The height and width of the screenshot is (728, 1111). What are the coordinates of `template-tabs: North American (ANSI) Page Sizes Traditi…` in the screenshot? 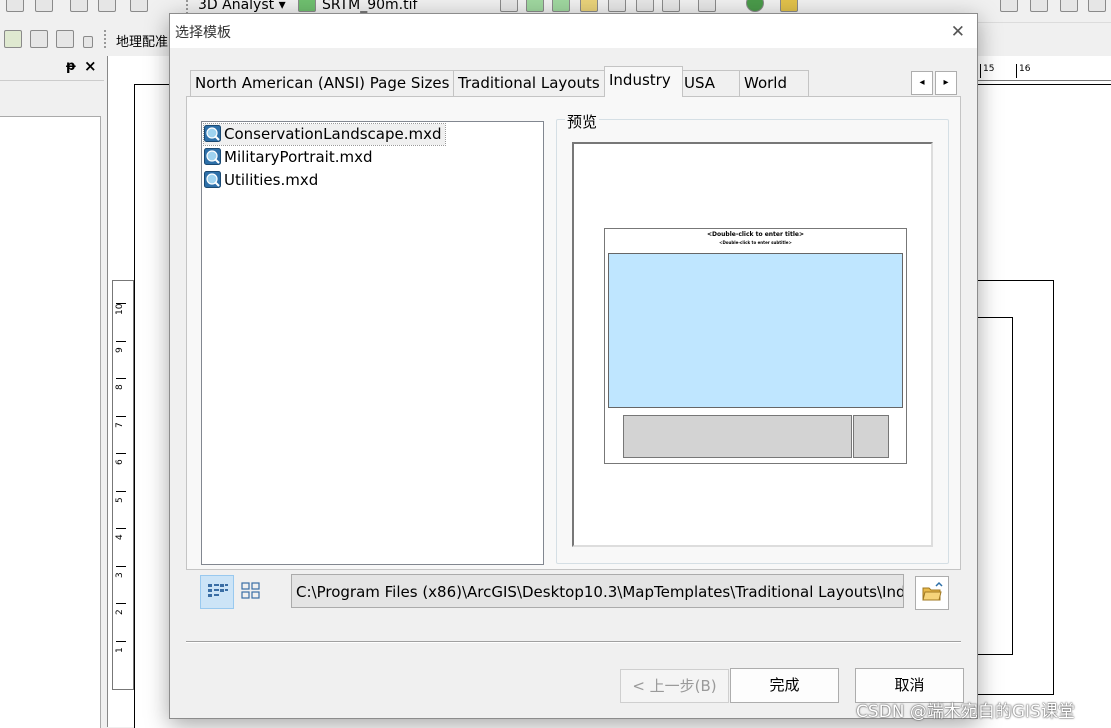 It's located at (572, 81).